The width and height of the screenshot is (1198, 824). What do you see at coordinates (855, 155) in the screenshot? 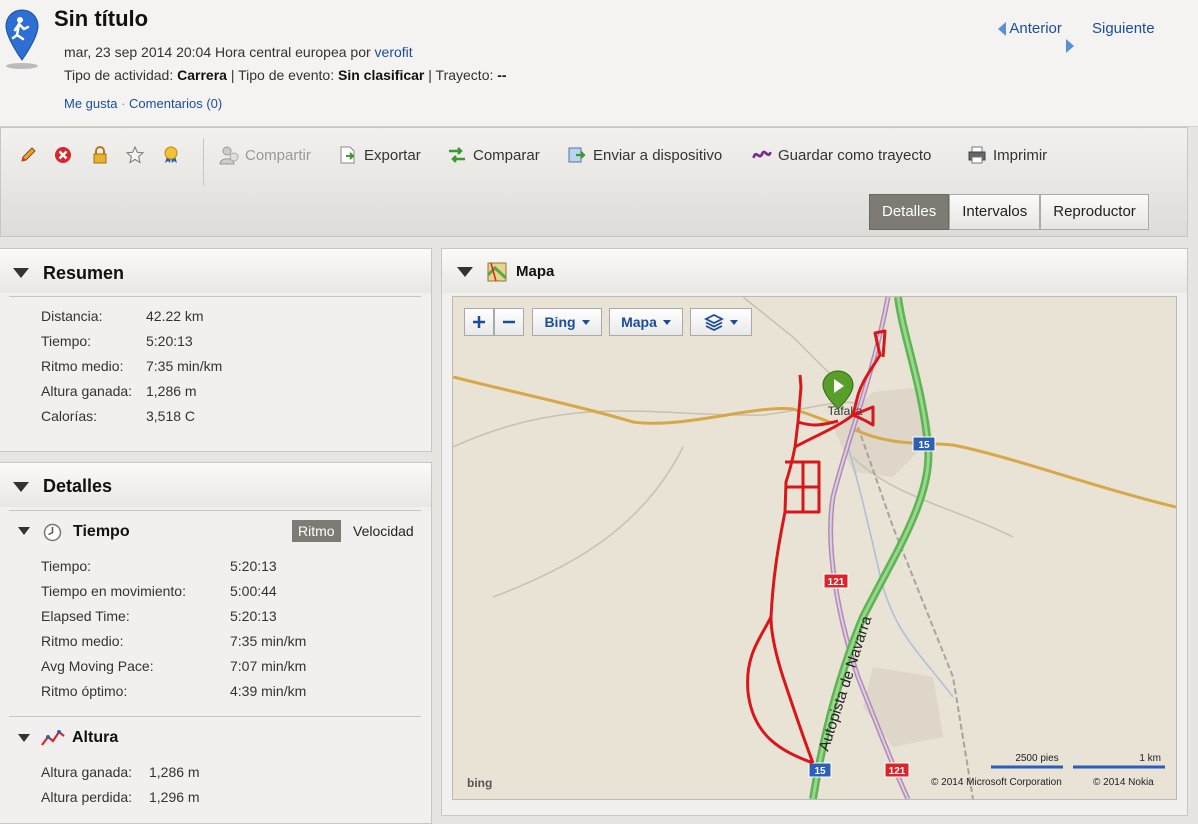
I see `save-as-course-label: Guardar como trayecto` at bounding box center [855, 155].